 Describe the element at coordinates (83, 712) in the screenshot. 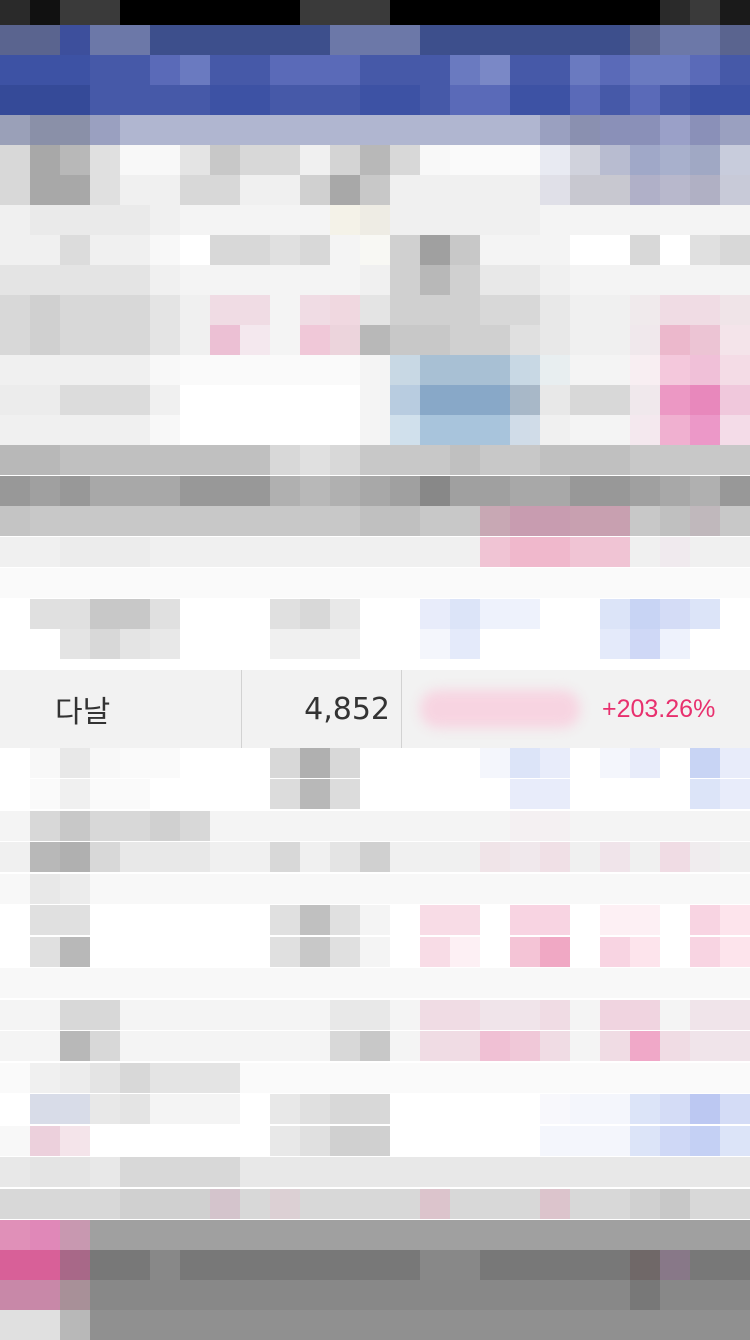

I see `stock-name: 다날` at that location.